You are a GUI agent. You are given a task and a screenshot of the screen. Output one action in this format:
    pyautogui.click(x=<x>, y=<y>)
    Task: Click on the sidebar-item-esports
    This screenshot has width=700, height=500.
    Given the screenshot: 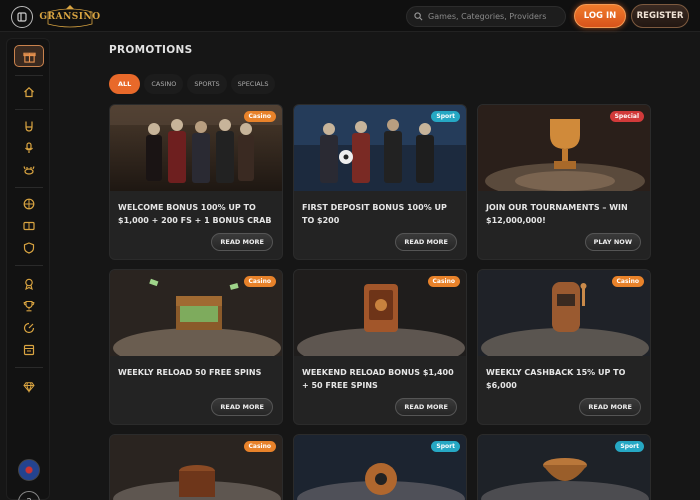 What is the action you would take?
    pyautogui.click(x=29, y=248)
    